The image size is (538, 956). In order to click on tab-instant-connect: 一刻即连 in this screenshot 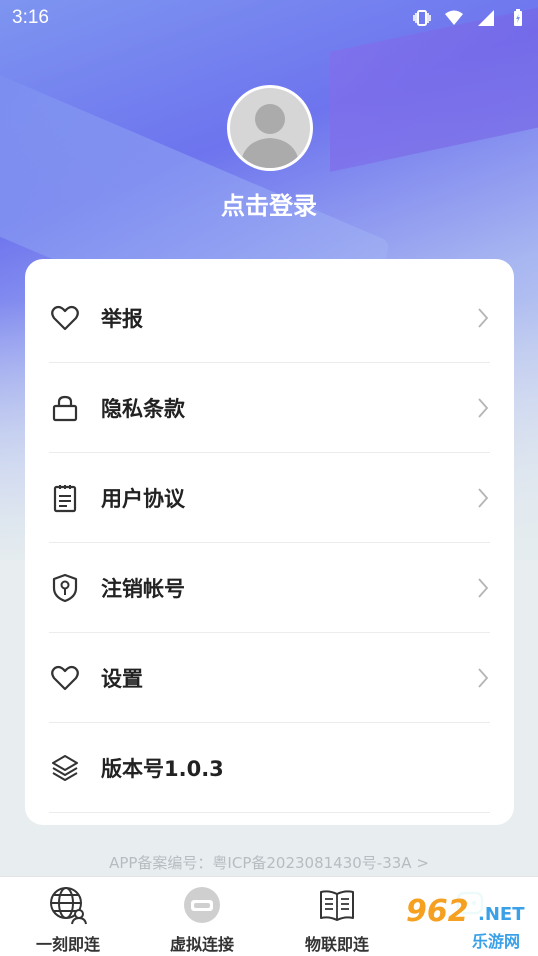, I will do `click(68, 920)`.